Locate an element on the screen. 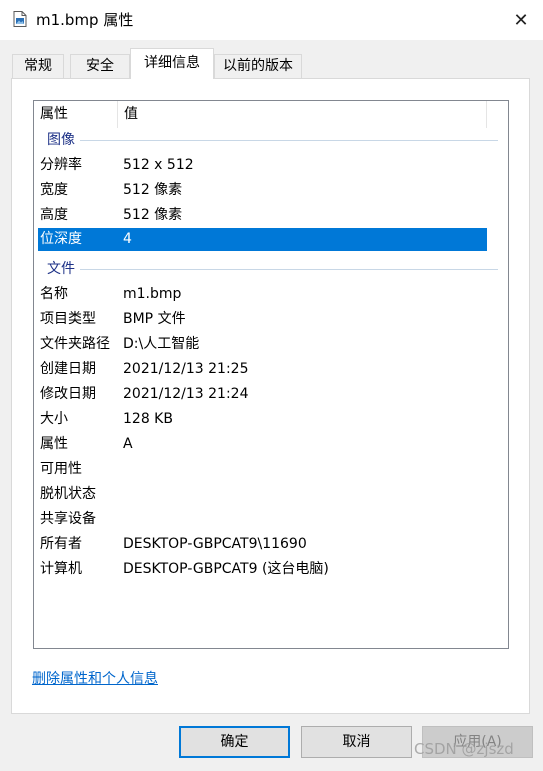 Image resolution: width=543 pixels, height=771 pixels. title-bar: m1.bmp 属性 ✕ is located at coordinates (271, 20).